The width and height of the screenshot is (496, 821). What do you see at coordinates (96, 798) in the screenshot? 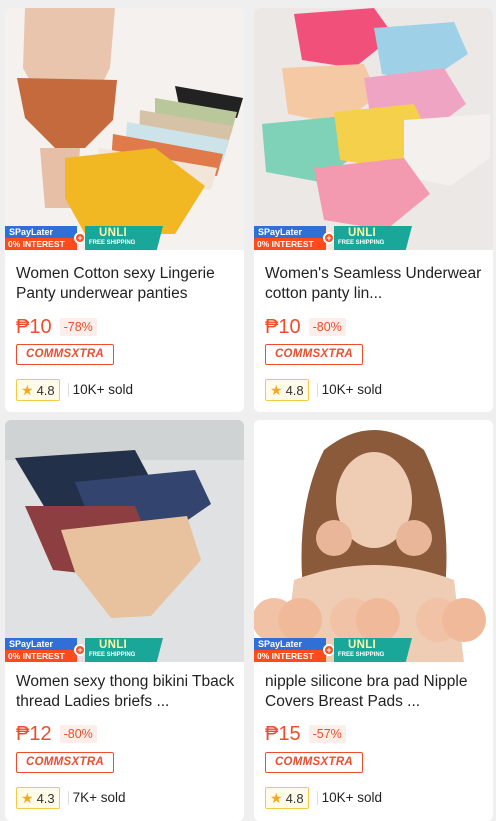
I see `sold-count: 7K+ sold` at bounding box center [96, 798].